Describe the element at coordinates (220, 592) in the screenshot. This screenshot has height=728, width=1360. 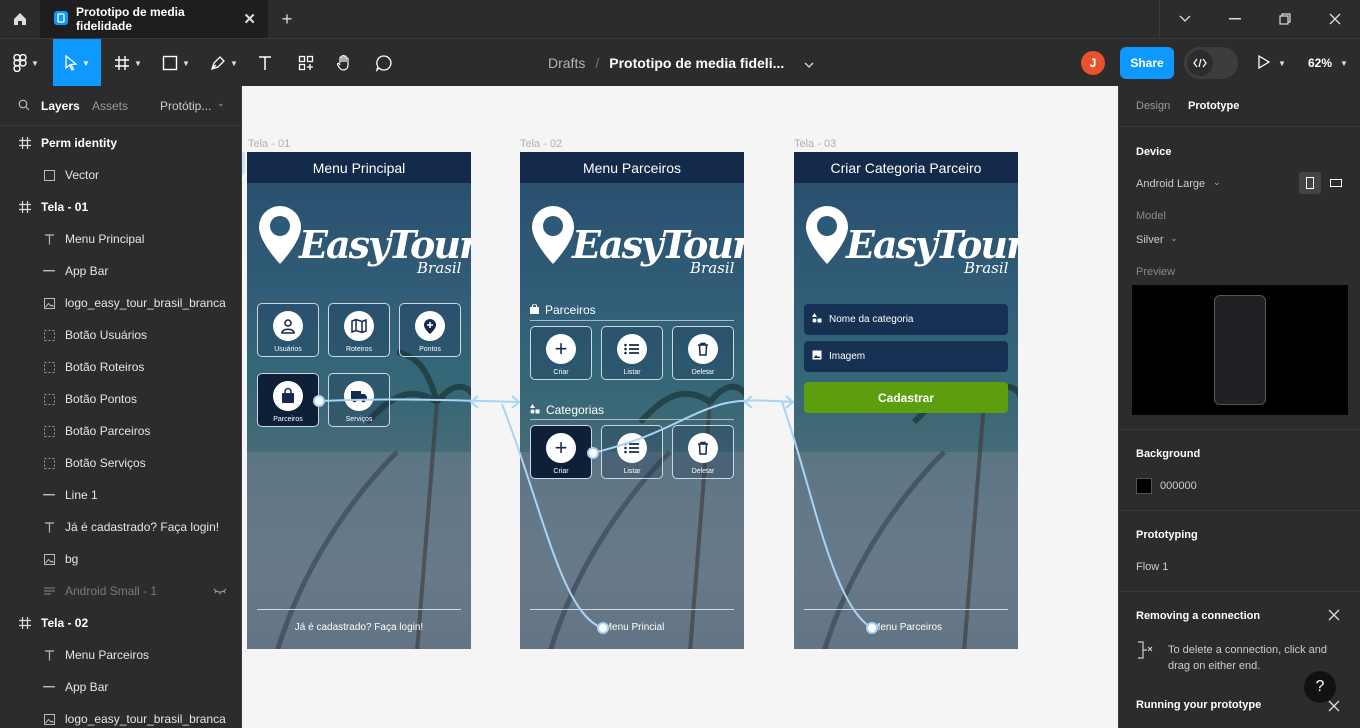
I see `eye-hidden-icon` at that location.